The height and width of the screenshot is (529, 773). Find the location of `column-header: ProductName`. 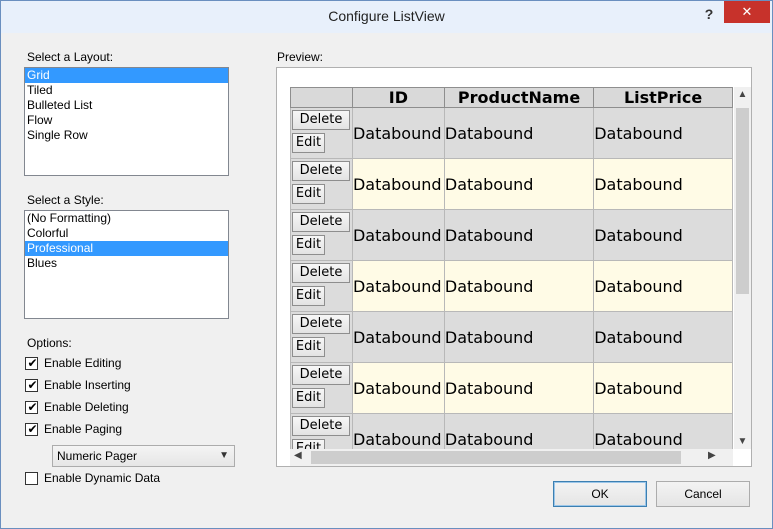

column-header: ProductName is located at coordinates (519, 97).